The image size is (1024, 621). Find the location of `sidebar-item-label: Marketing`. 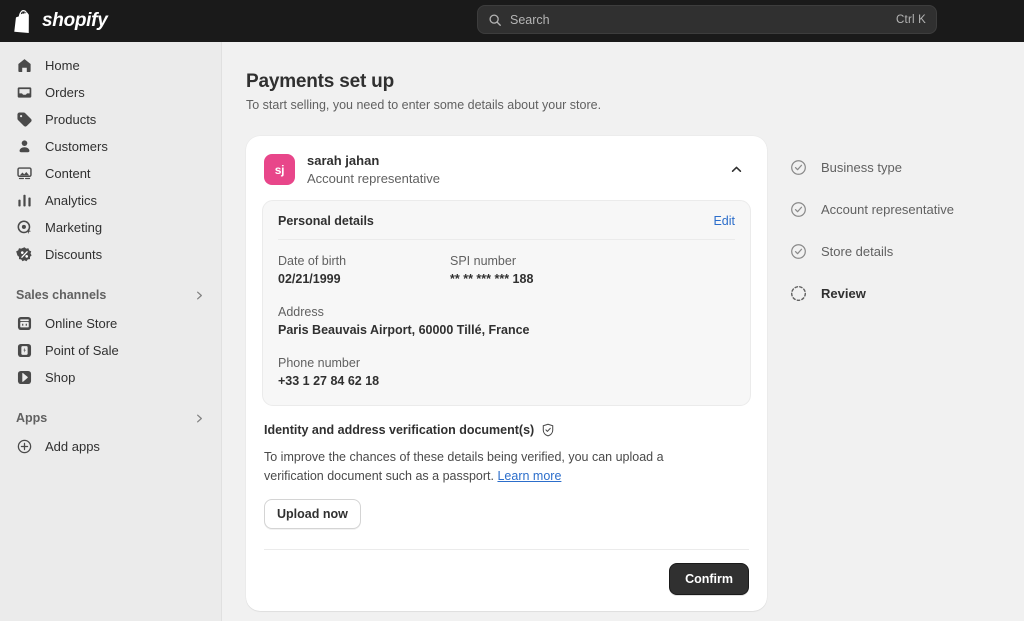

sidebar-item-label: Marketing is located at coordinates (74, 227).